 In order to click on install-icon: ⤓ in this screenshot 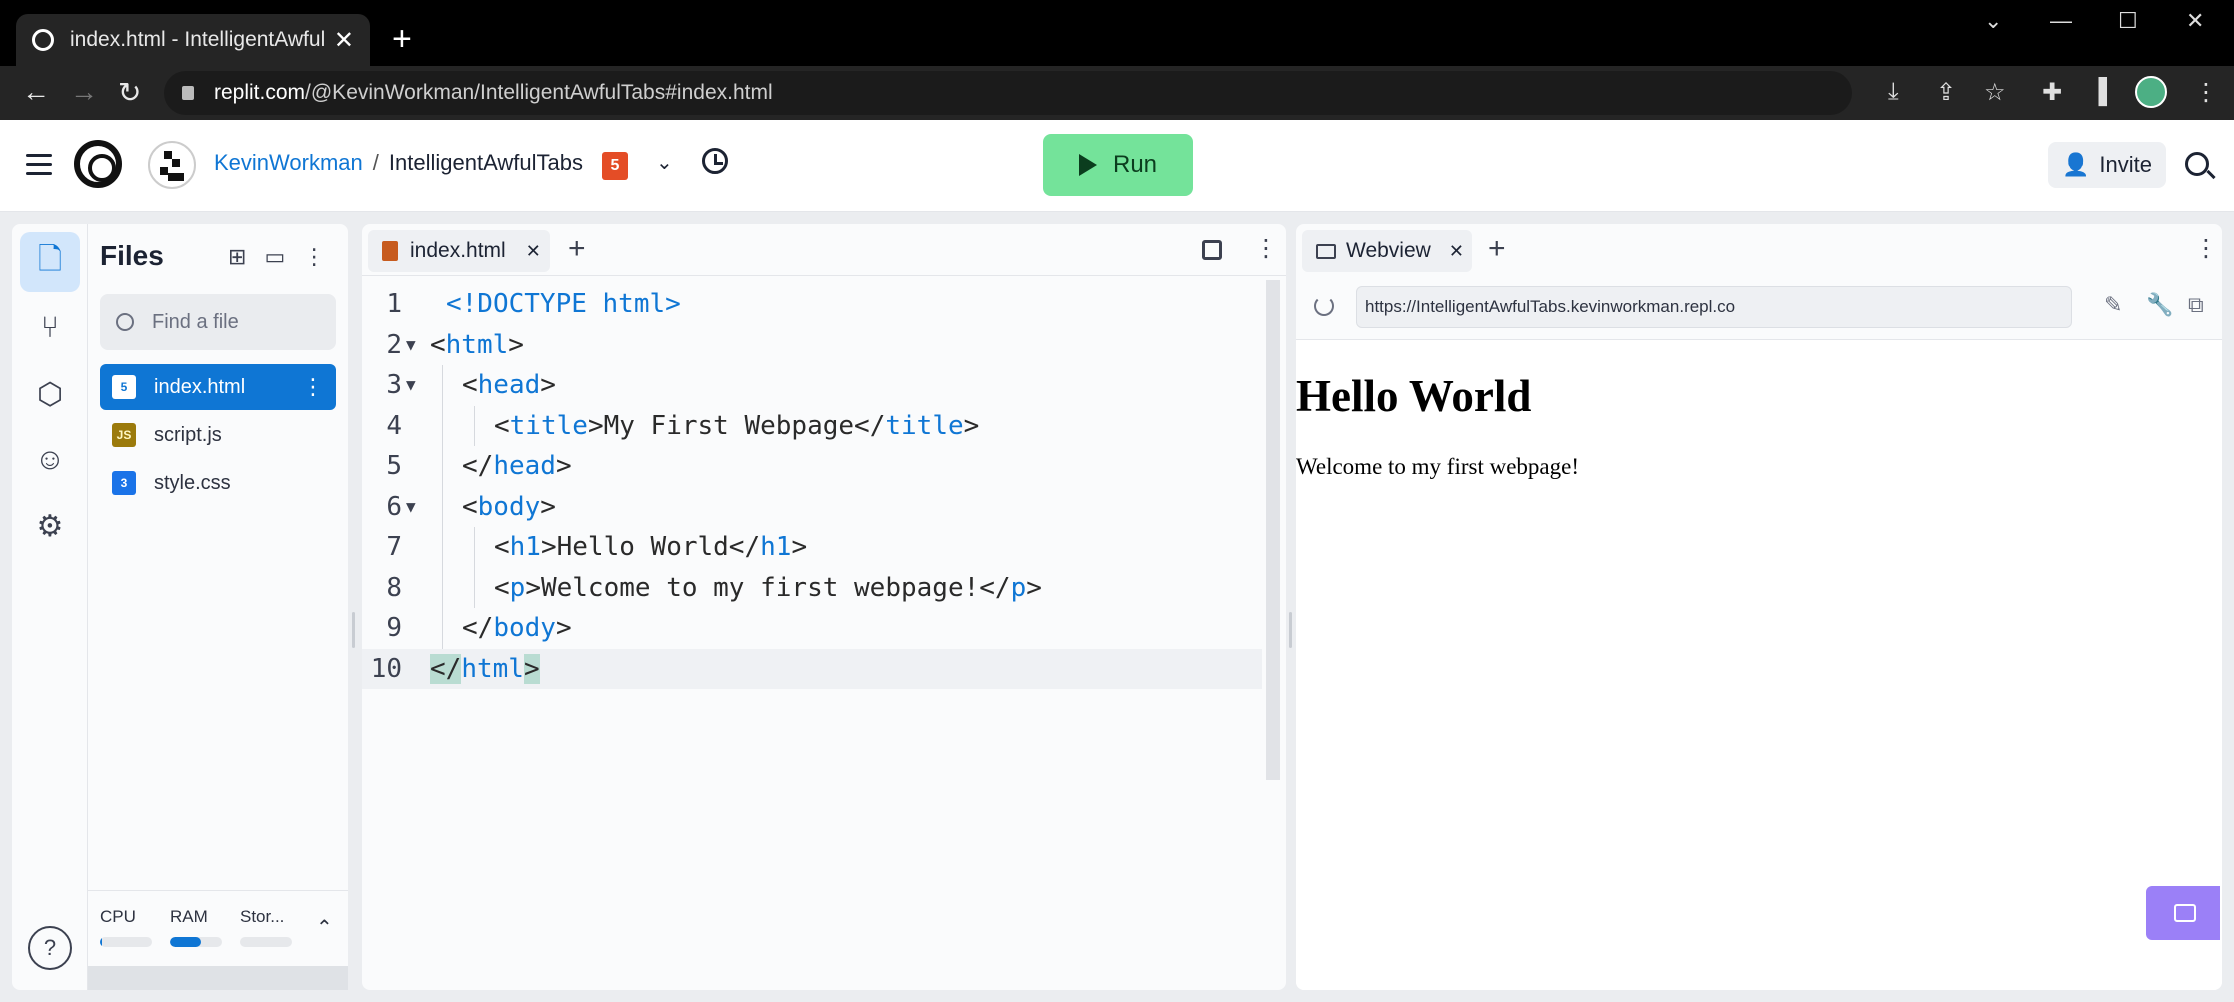, I will do `click(1893, 92)`.